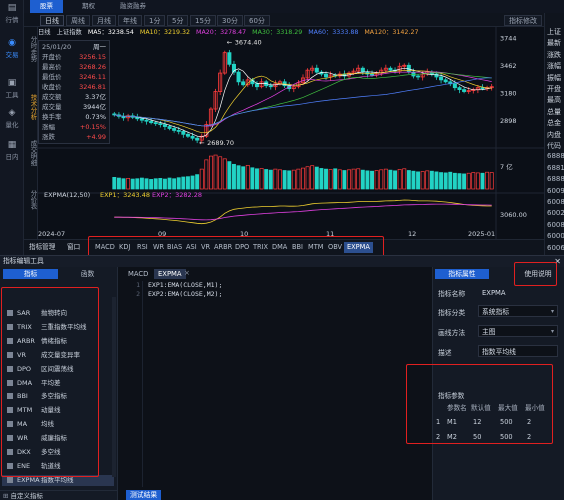 Image resolution: width=564 pixels, height=500 pixels. I want to click on window-tab: 窗口, so click(73, 247).